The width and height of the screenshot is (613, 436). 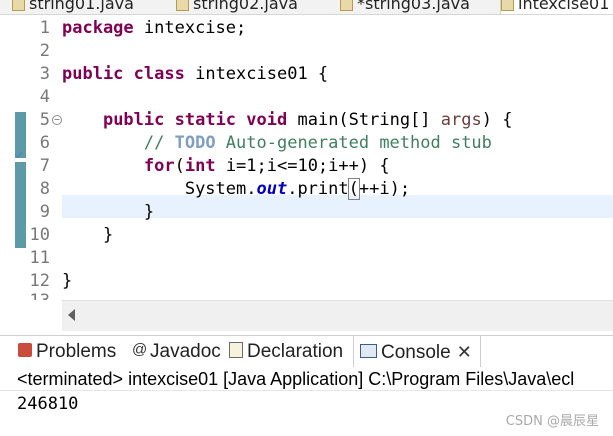 I want to click on ruler-filler, so click(x=31, y=315).